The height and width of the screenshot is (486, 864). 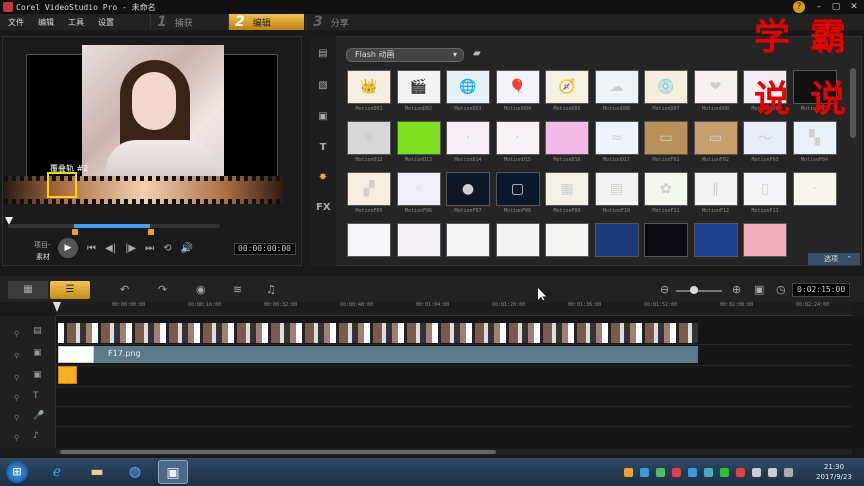 What do you see at coordinates (344, 22) in the screenshot?
I see `tab-share: 3 分享` at bounding box center [344, 22].